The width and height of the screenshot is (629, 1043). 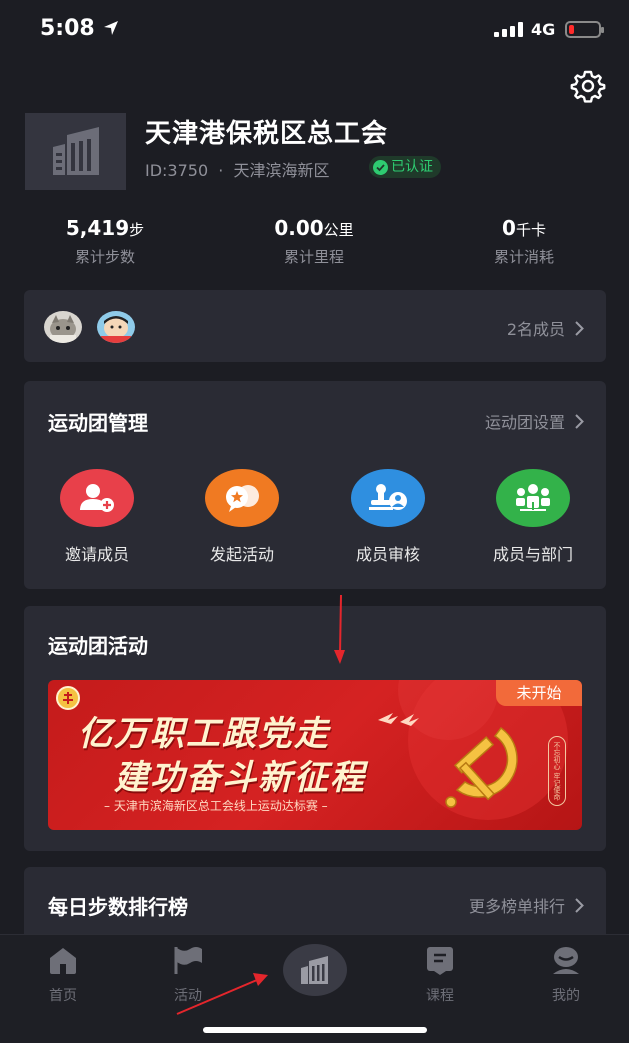 I want to click on cellular-signal-icon, so click(x=508, y=29).